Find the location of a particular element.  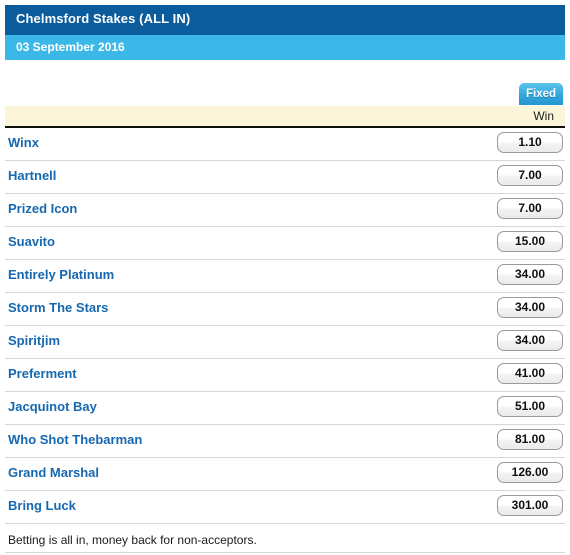

win-odds-button: 15.00 is located at coordinates (530, 241).